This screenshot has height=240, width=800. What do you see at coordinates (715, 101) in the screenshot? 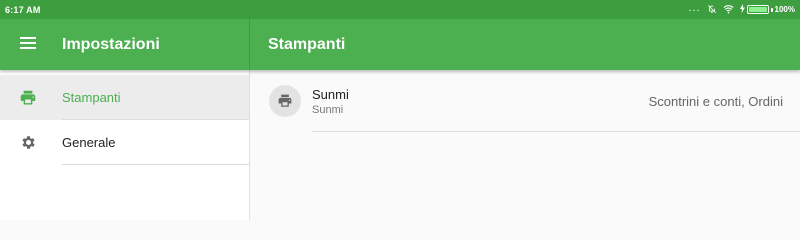
I see `printer-roles: Scontrini e conti, Ordini` at bounding box center [715, 101].